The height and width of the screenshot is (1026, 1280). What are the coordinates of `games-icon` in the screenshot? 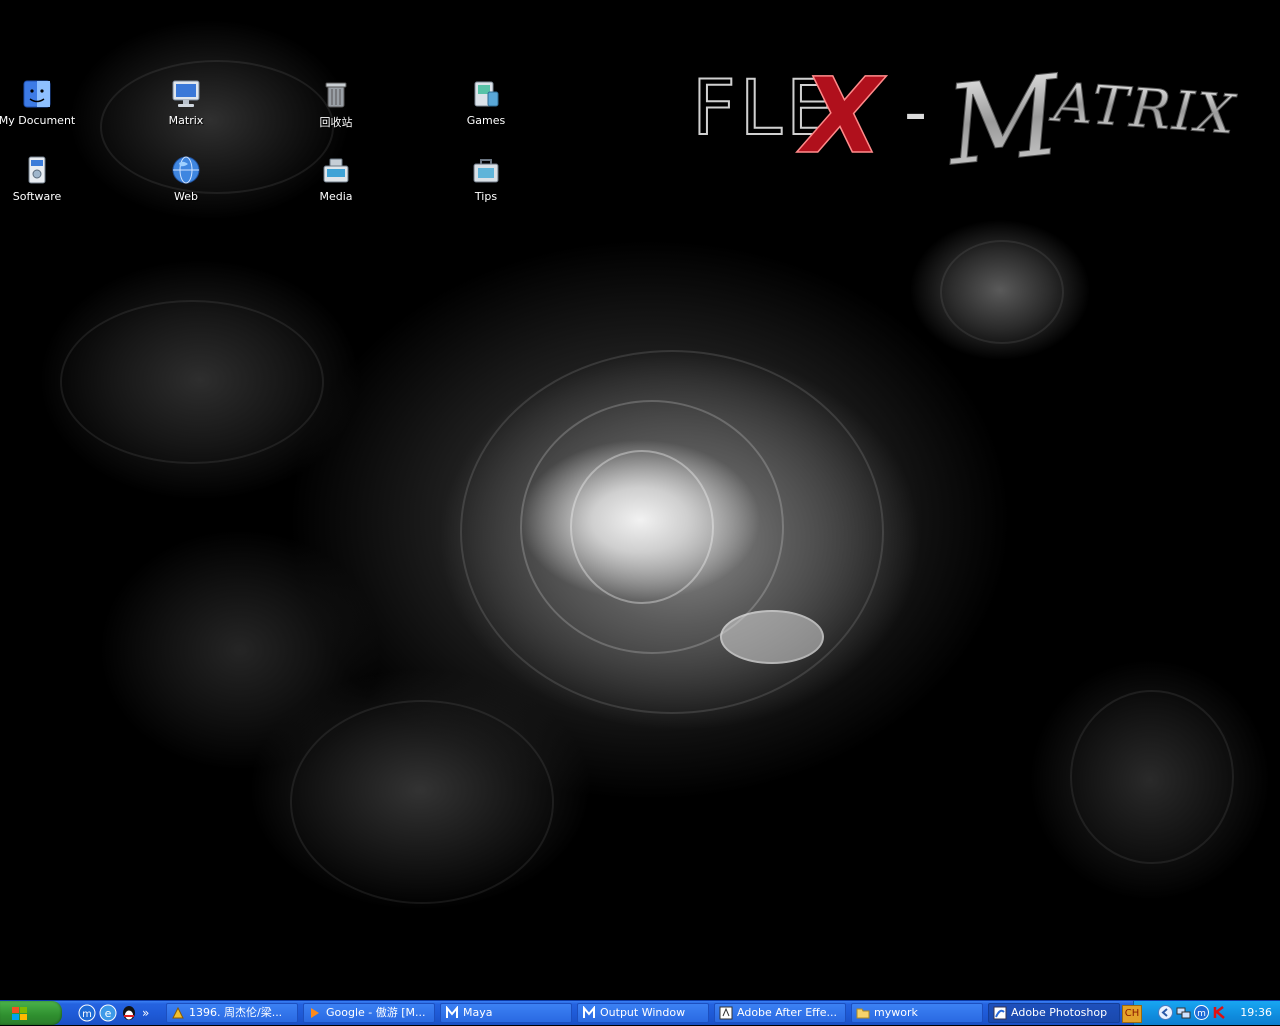 It's located at (486, 94).